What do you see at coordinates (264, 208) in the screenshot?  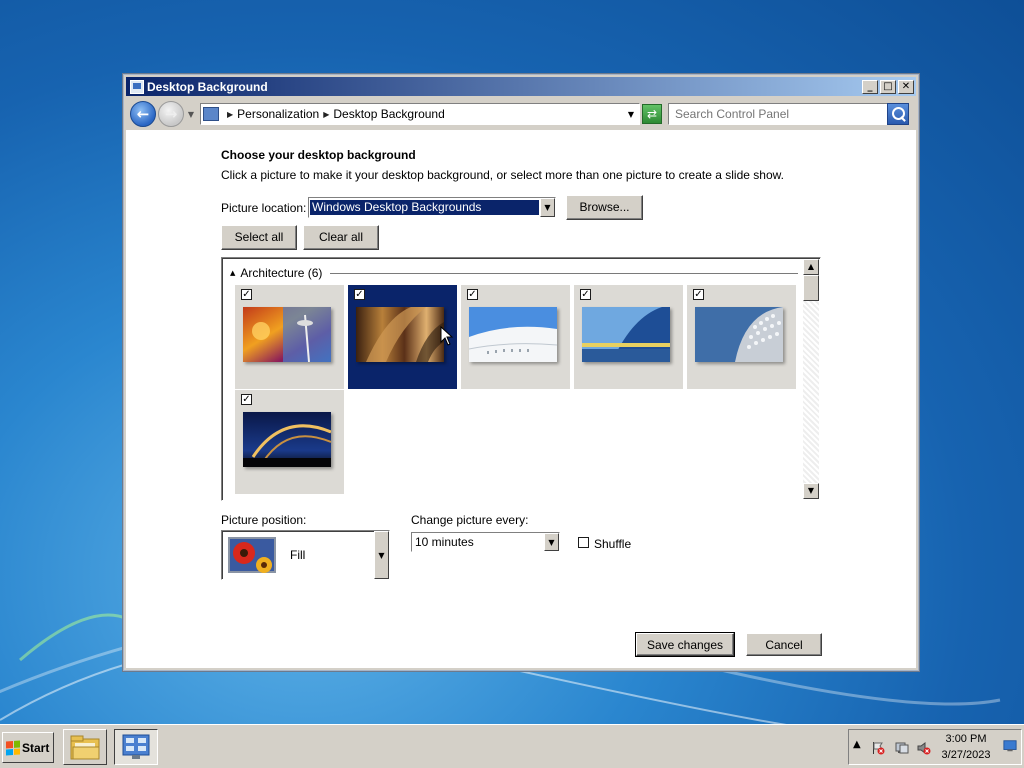 I see `picture-location-label: Picture location:` at bounding box center [264, 208].